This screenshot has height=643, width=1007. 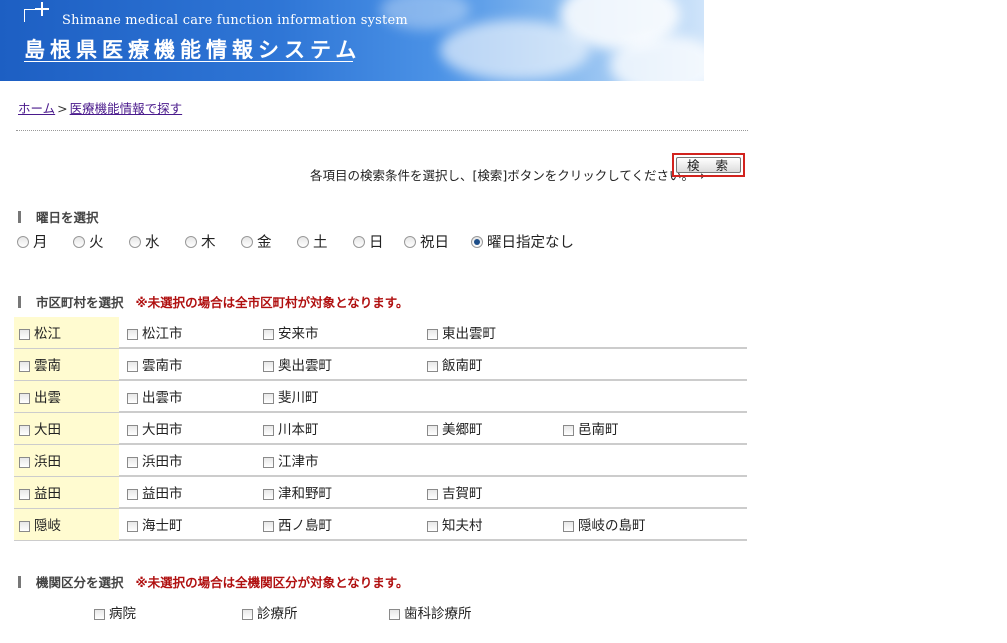 I want to click on city-checkbox: 出雲市, so click(x=155, y=396).